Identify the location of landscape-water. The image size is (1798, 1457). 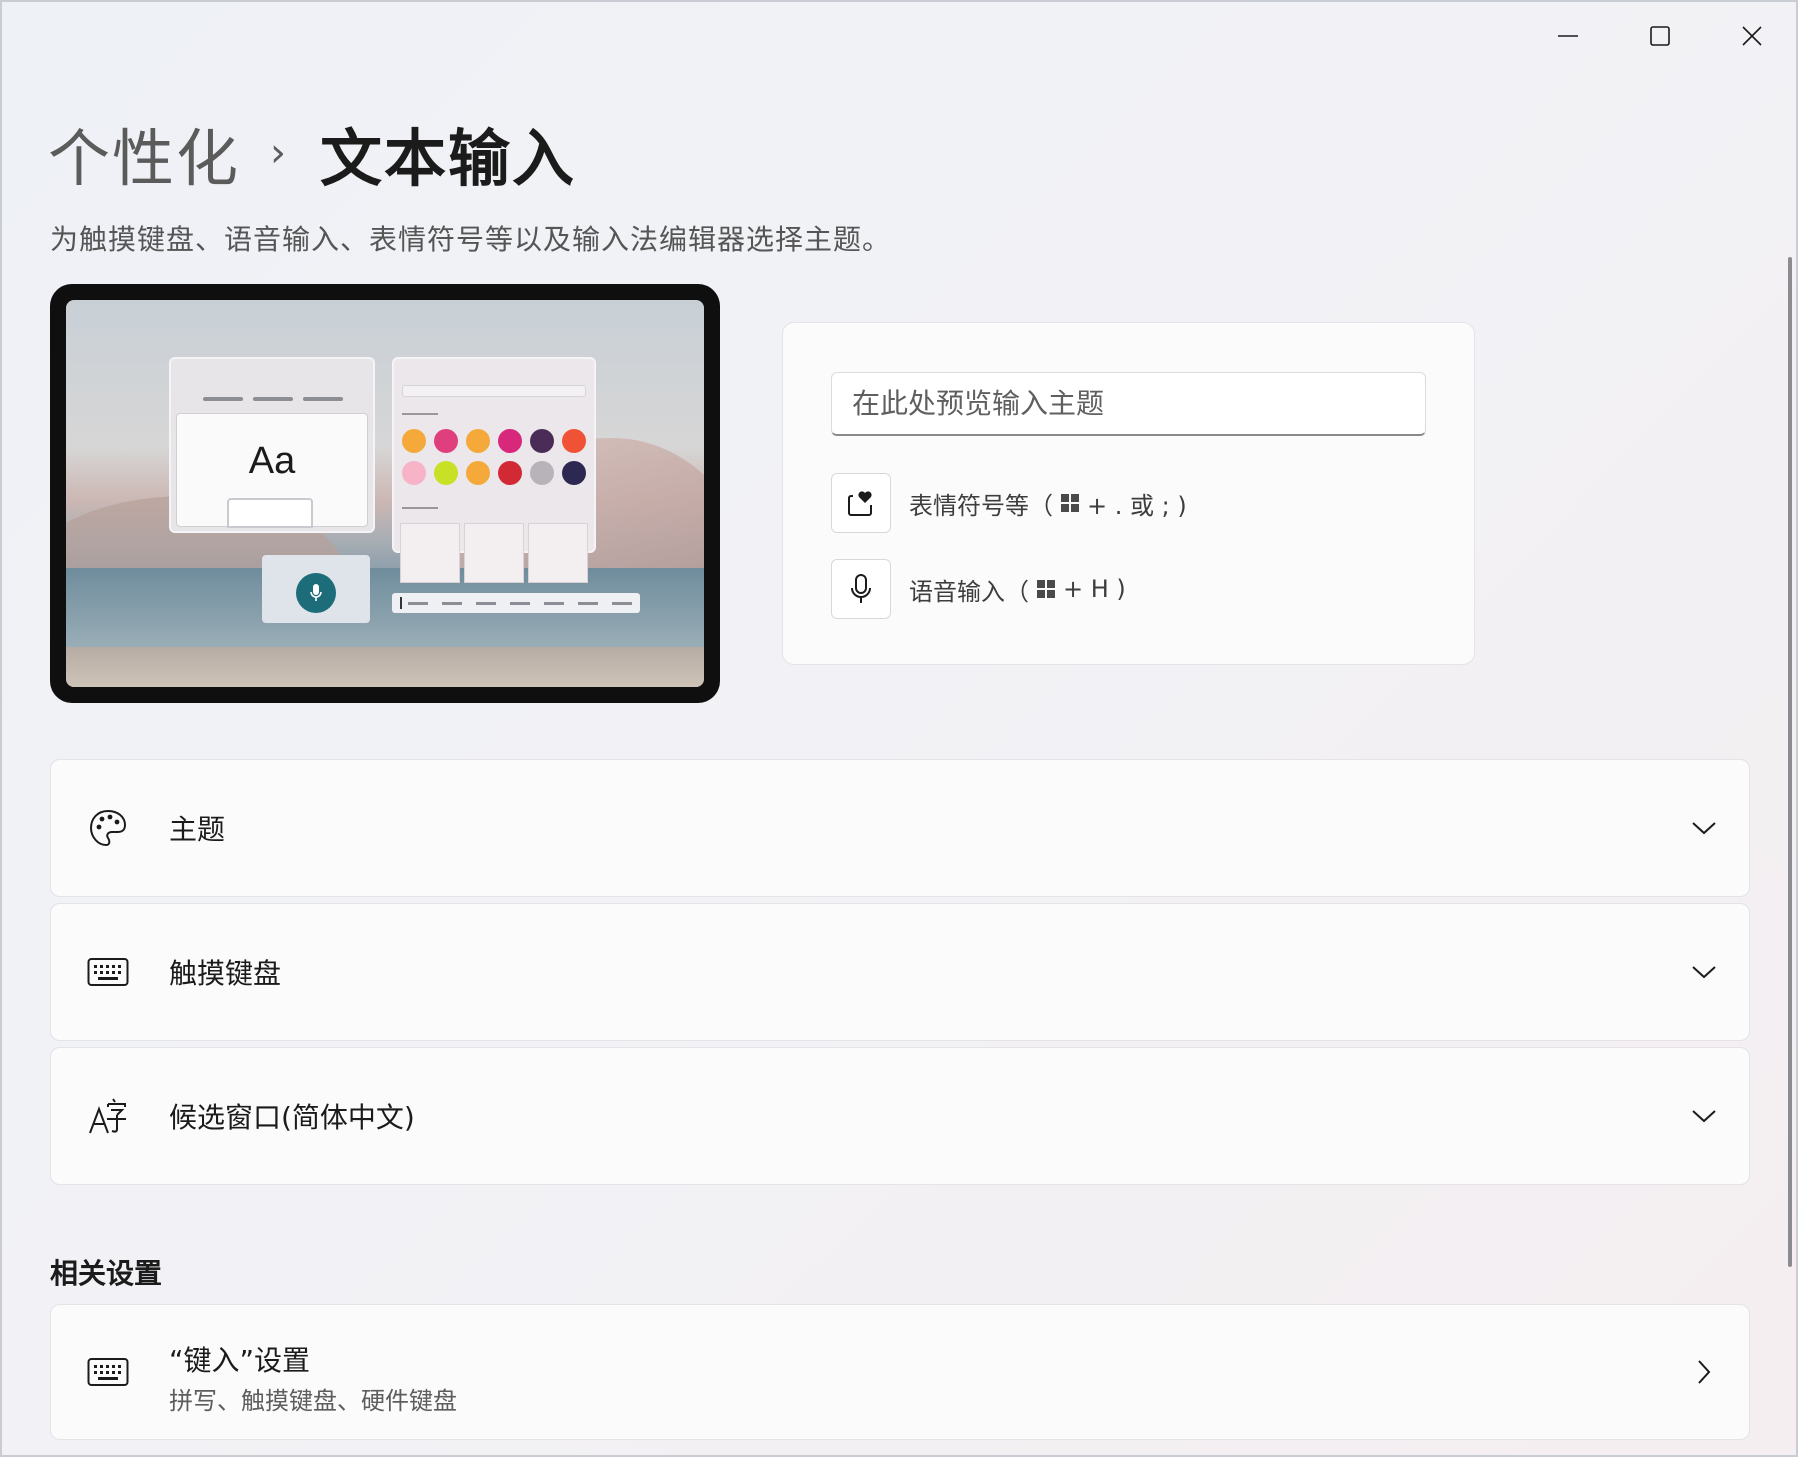
(385, 613).